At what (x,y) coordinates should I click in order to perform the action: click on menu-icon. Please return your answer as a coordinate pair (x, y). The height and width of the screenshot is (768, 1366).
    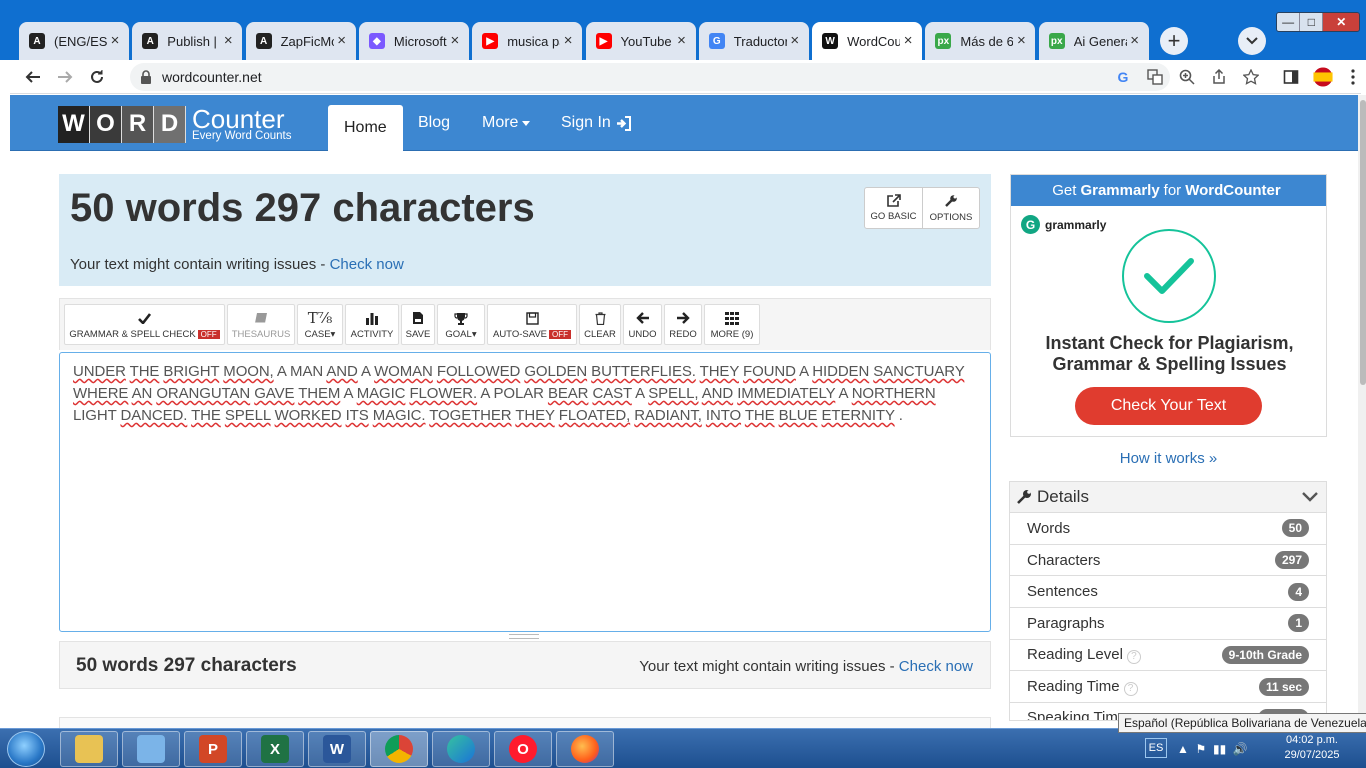
    Looking at the image, I should click on (1353, 77).